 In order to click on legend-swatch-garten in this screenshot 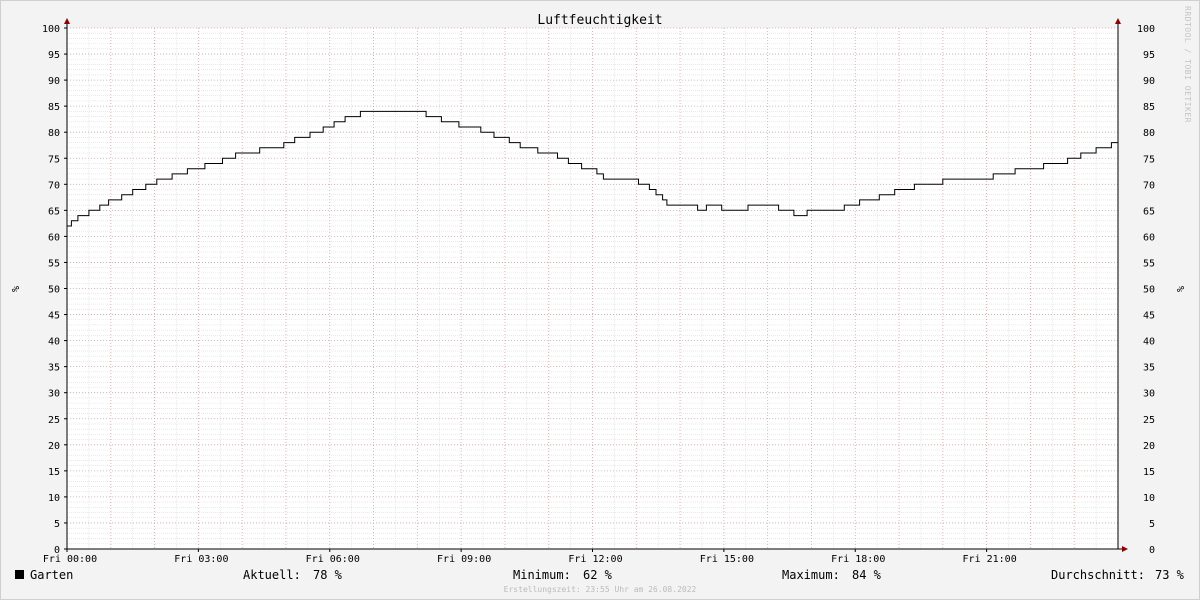, I will do `click(19, 574)`.